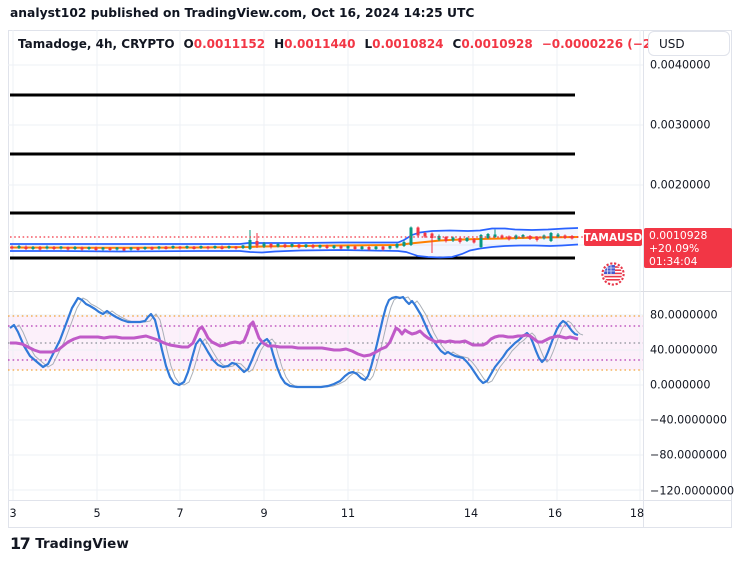 Image resolution: width=740 pixels, height=562 pixels. What do you see at coordinates (97, 513) in the screenshot?
I see `time-labels-label: 5` at bounding box center [97, 513].